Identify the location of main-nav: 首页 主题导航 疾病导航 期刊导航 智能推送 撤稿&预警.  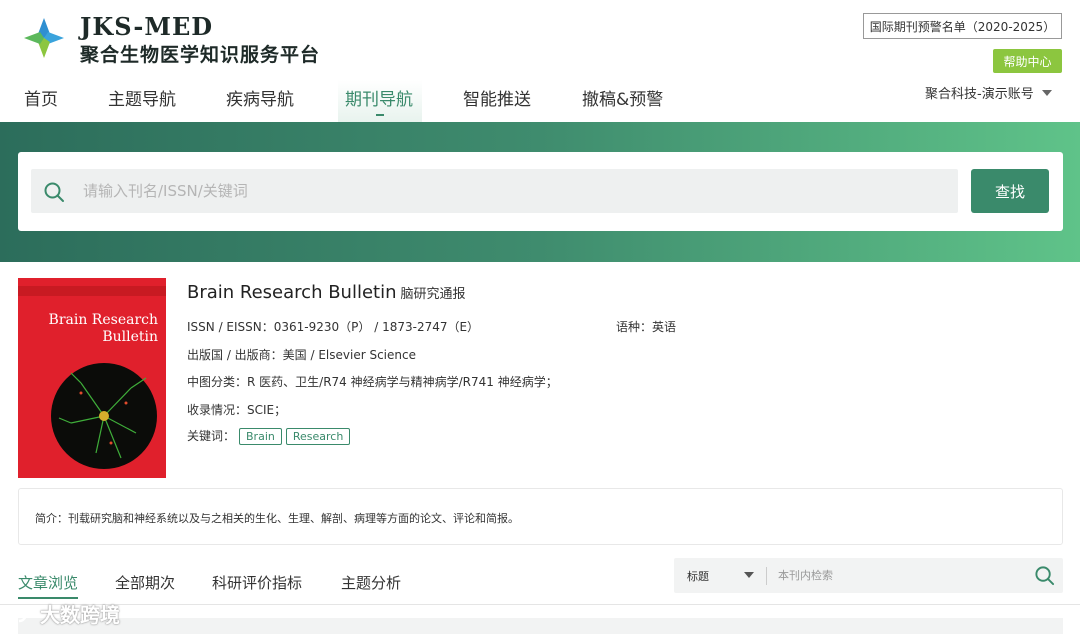
(350, 101).